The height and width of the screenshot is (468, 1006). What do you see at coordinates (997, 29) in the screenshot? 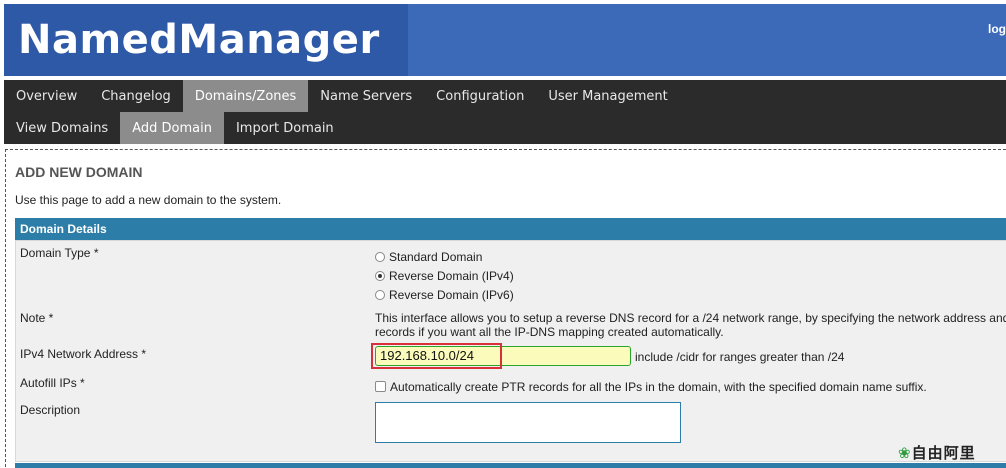
I see `logout-link: log` at bounding box center [997, 29].